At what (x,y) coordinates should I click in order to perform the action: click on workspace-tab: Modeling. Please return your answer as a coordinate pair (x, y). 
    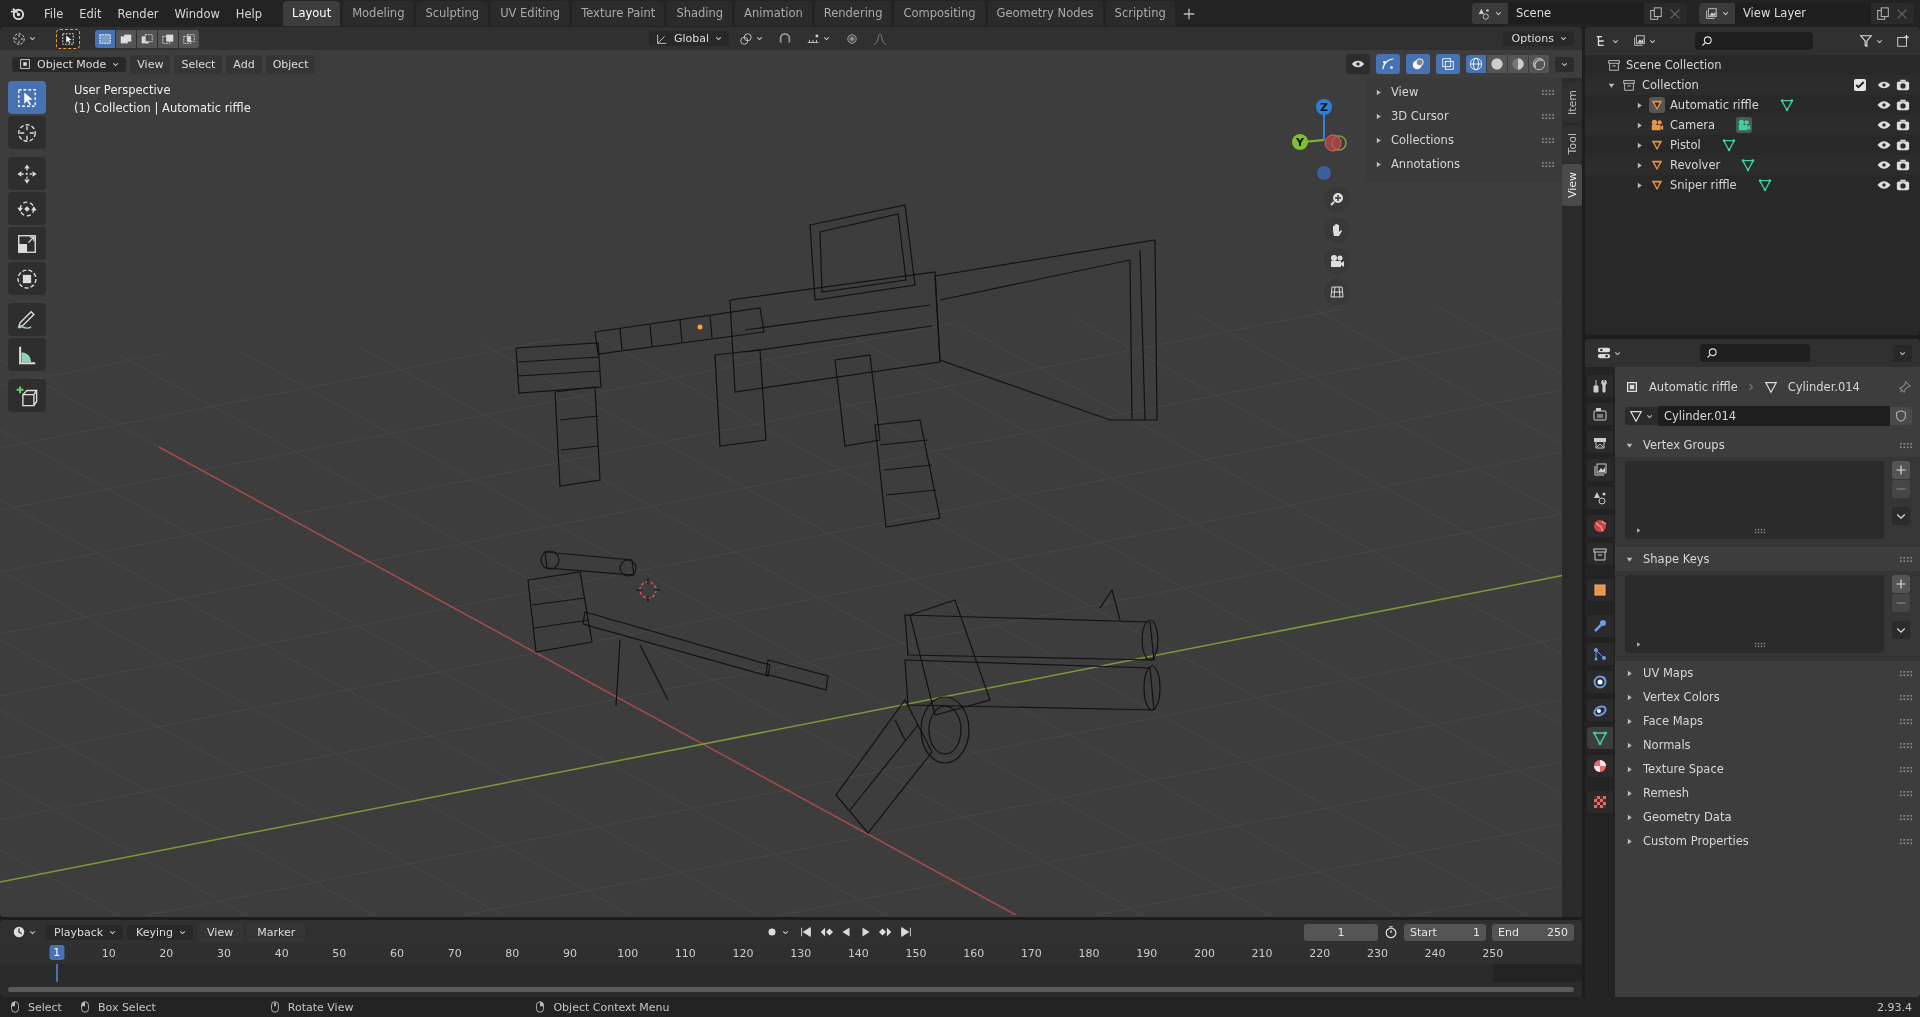
    Looking at the image, I should click on (378, 13).